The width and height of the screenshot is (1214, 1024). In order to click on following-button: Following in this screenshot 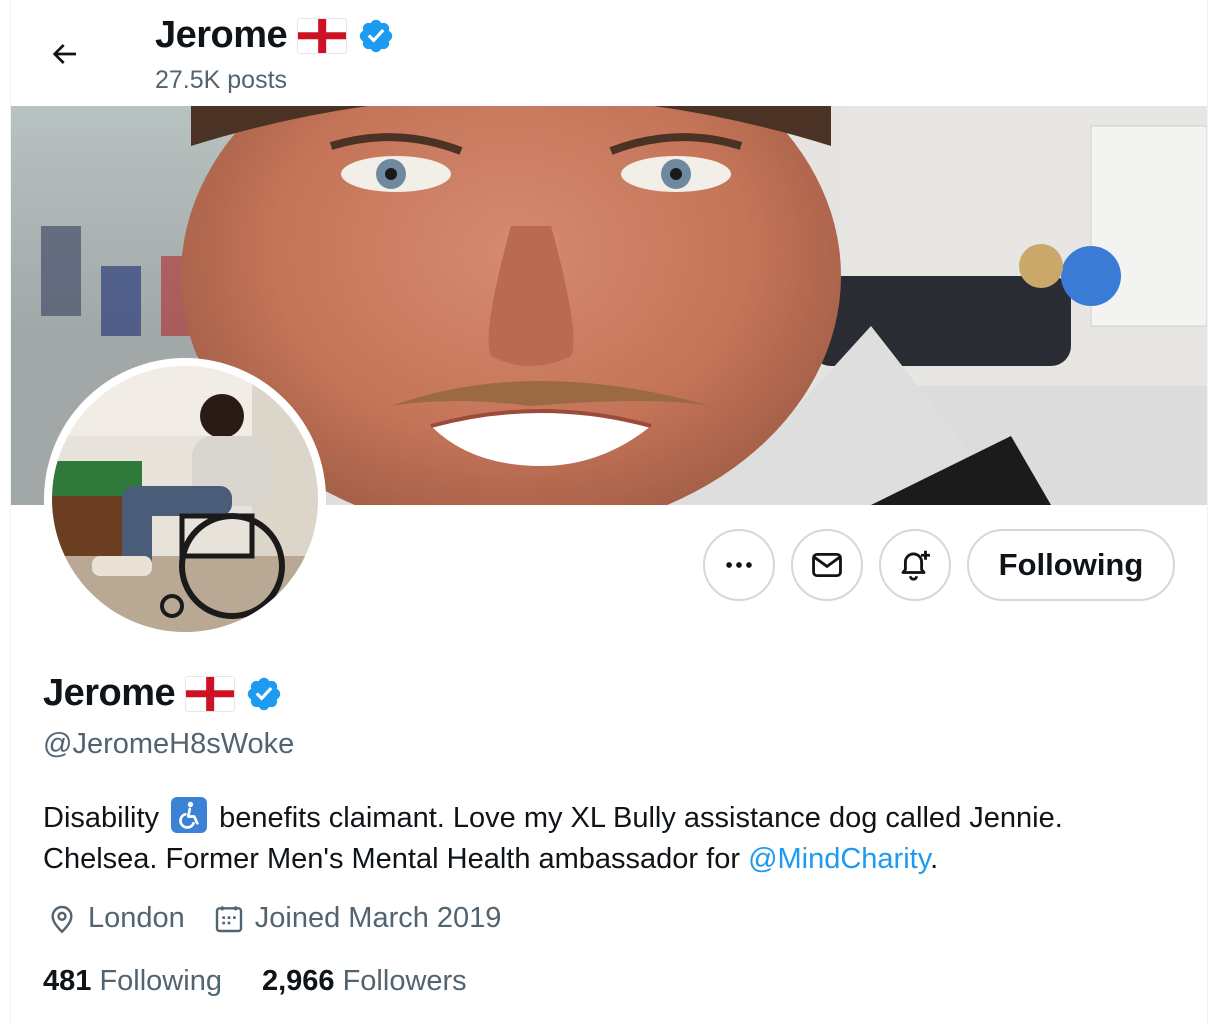, I will do `click(1071, 565)`.